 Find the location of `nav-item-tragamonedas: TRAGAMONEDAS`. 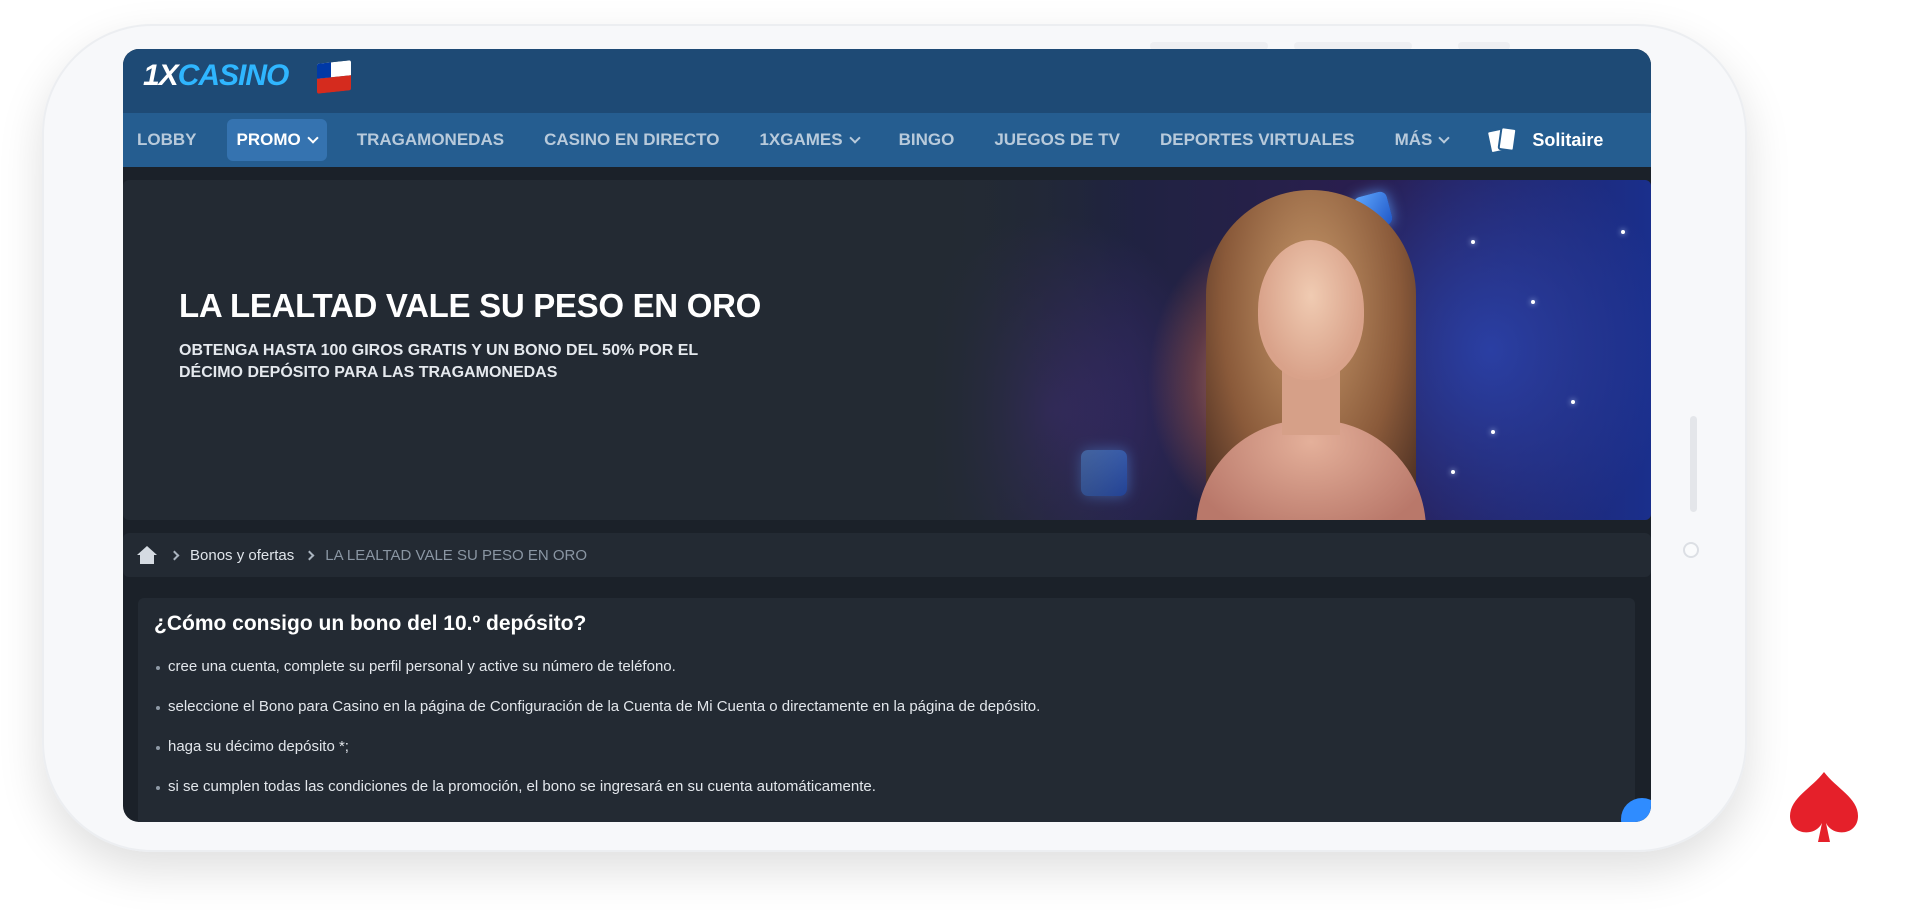

nav-item-tragamonedas: TRAGAMONEDAS is located at coordinates (430, 140).